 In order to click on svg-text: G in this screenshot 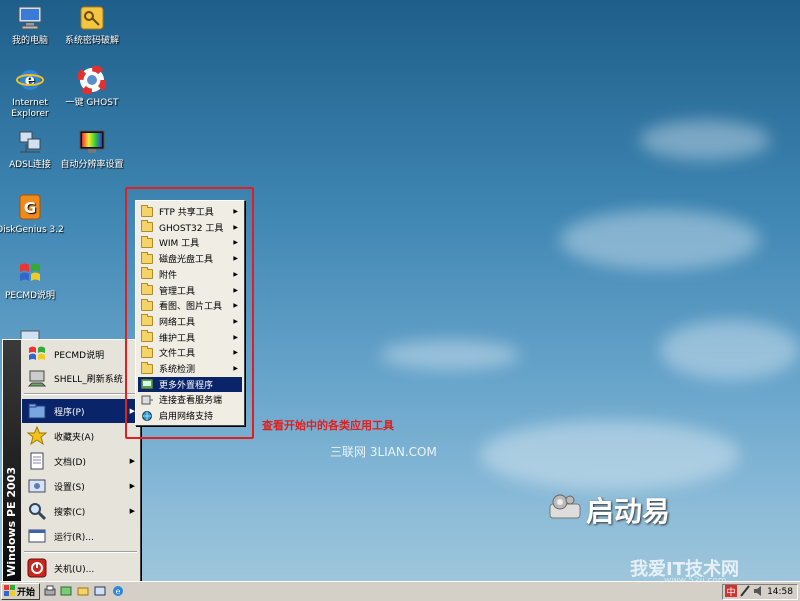, I will do `click(30, 208)`.